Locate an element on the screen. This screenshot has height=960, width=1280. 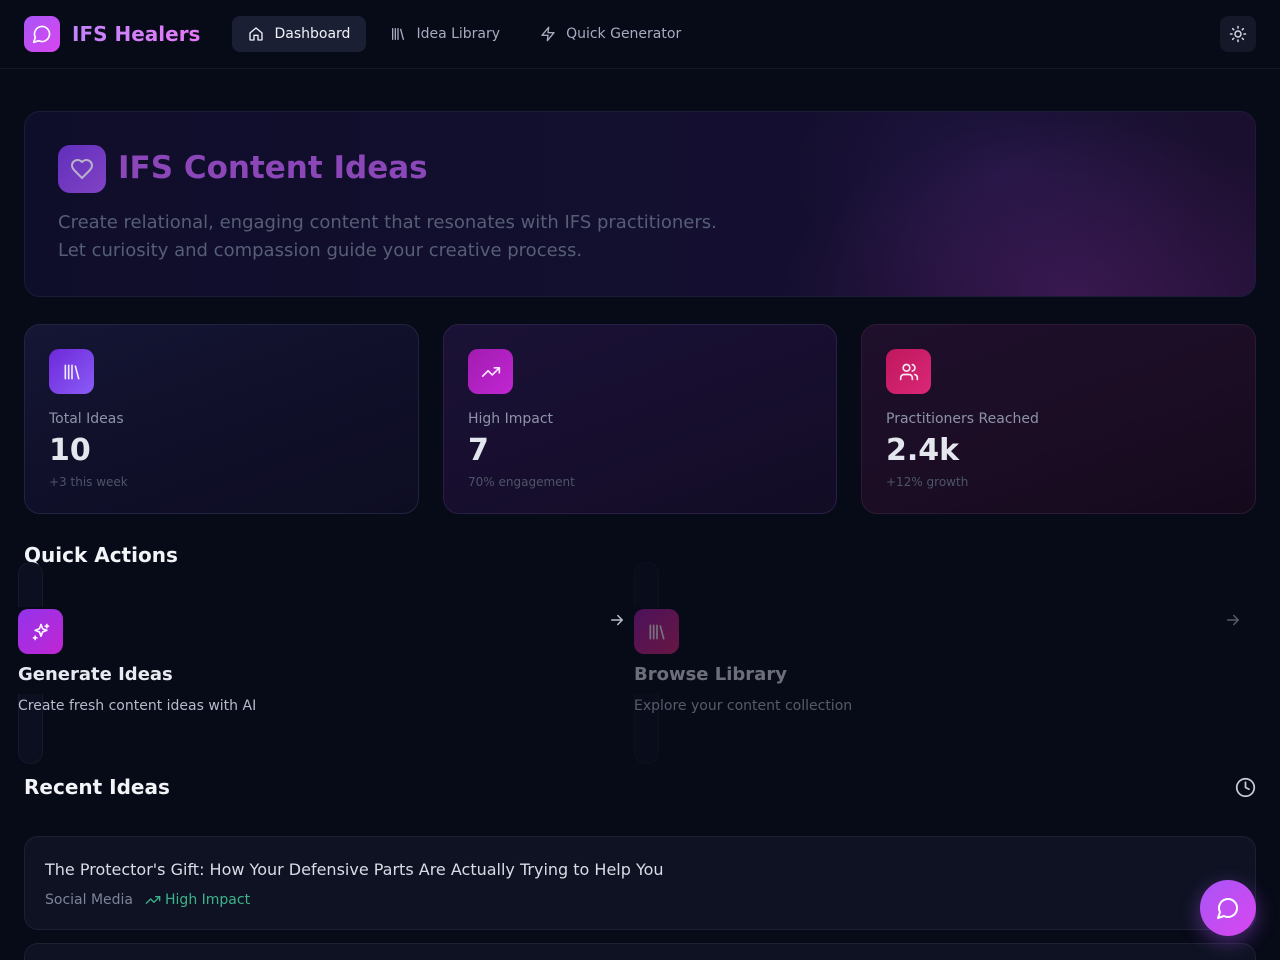
brand: IFS Healers is located at coordinates (112, 34).